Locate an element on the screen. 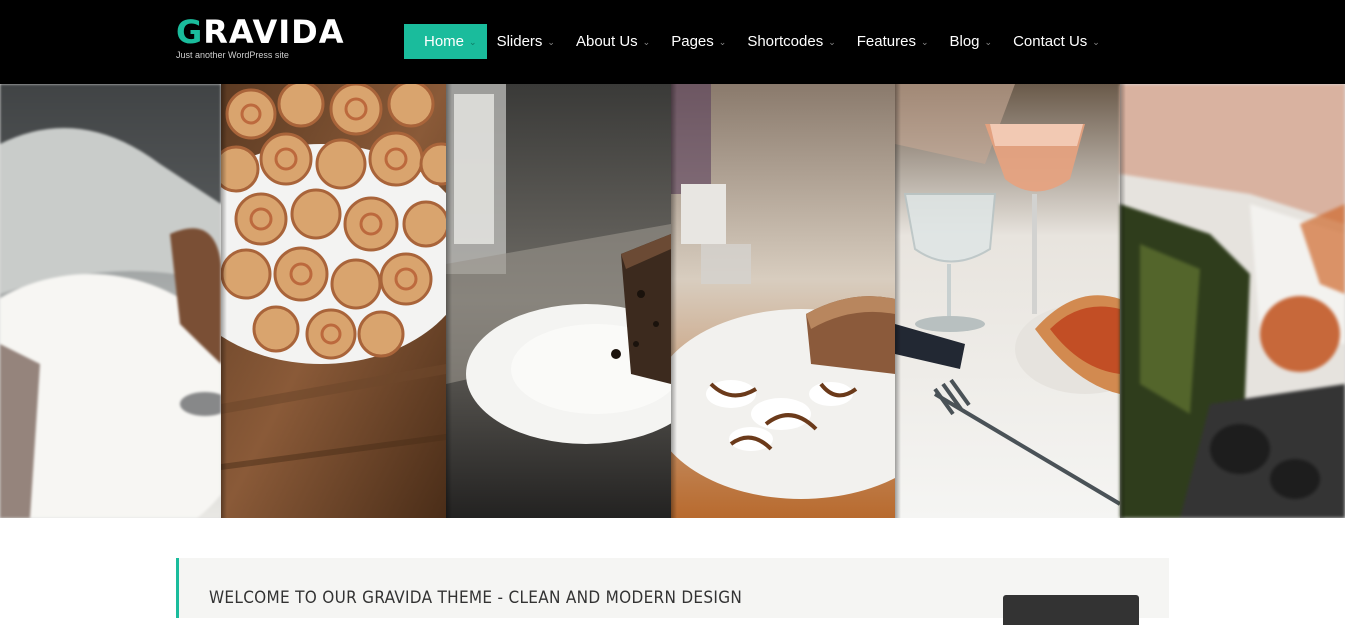  nav-item-about-us: About Us ⌄ is located at coordinates (613, 41).